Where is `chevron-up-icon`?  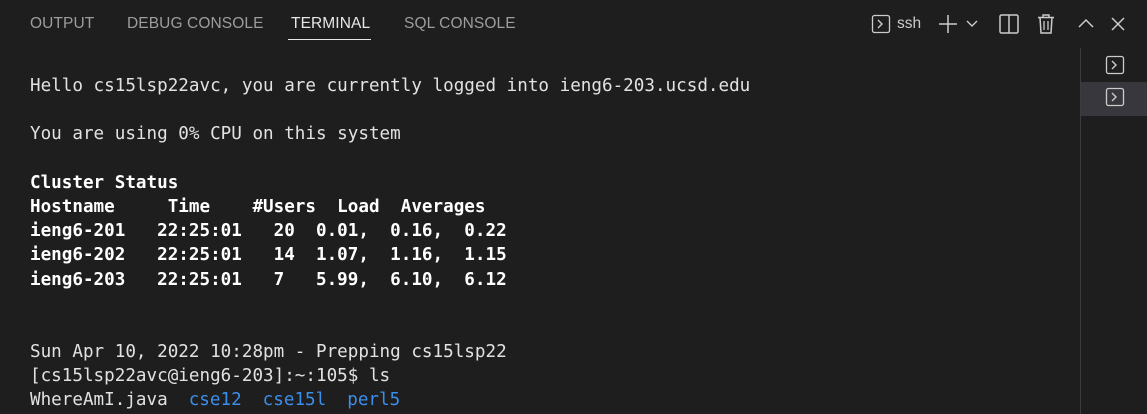
chevron-up-icon is located at coordinates (1086, 24).